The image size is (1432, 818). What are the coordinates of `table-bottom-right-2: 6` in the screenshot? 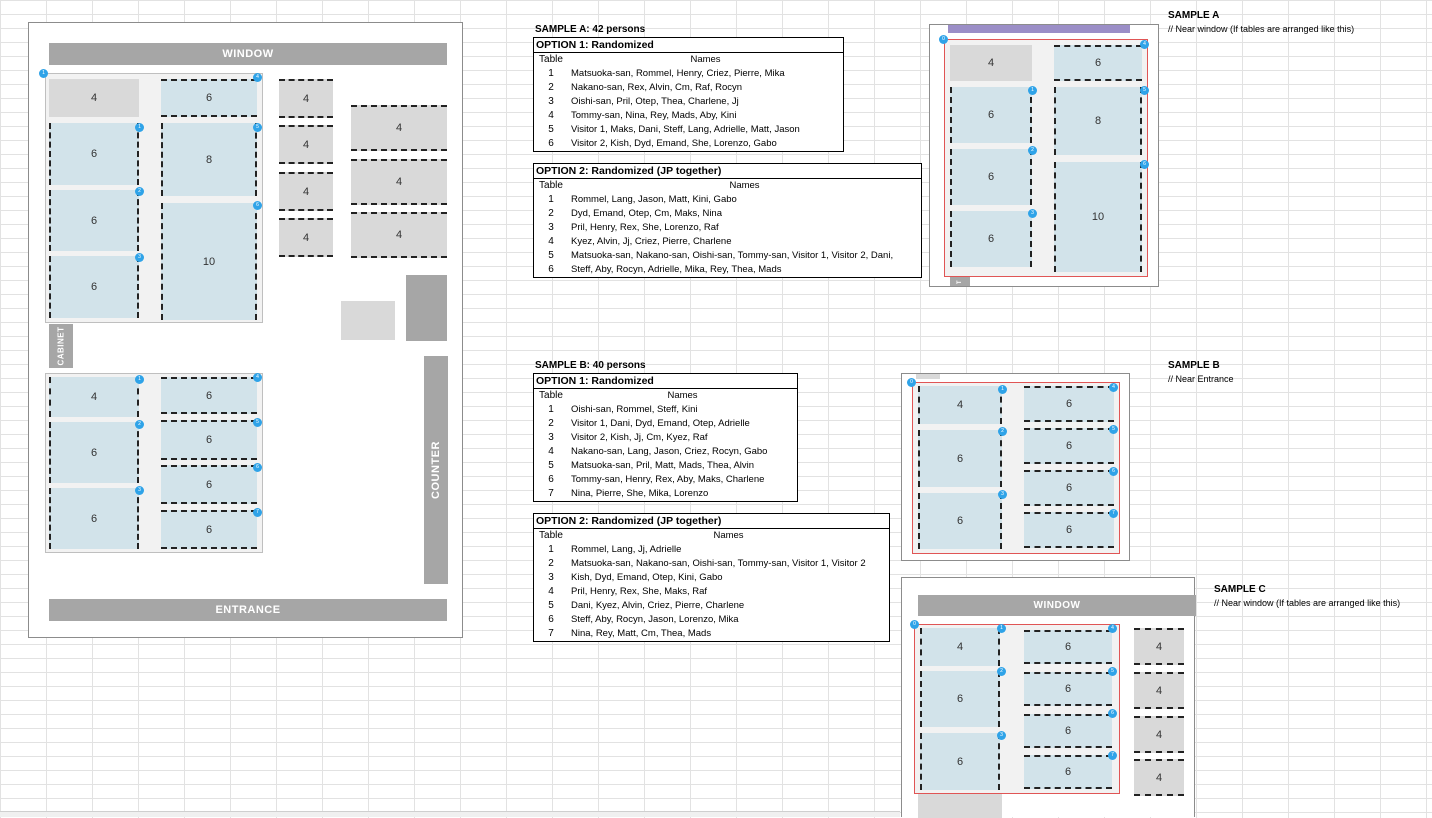 It's located at (209, 440).